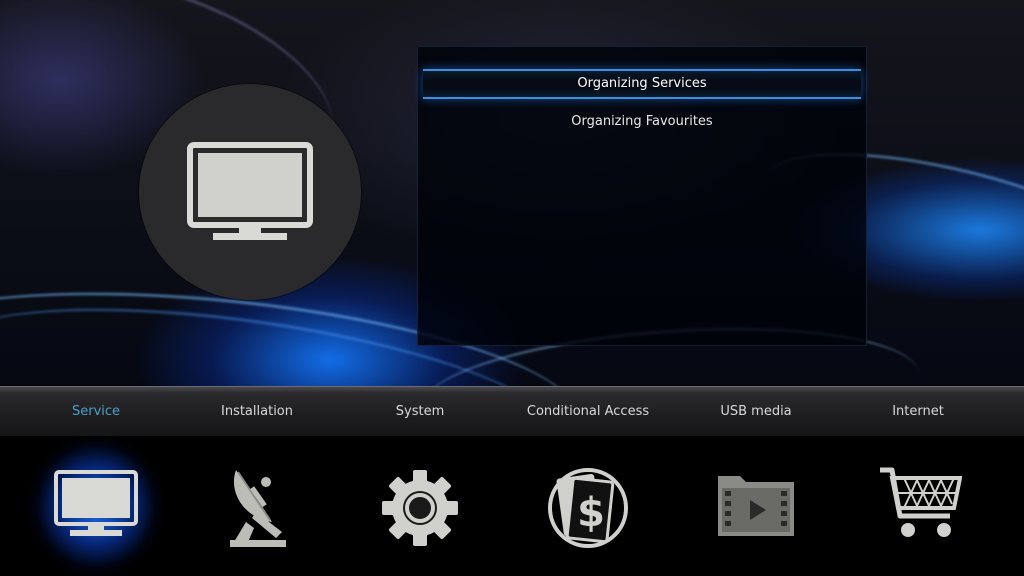 Image resolution: width=1024 pixels, height=576 pixels. Describe the element at coordinates (642, 84) in the screenshot. I see `submenu-item-organizing-services: Organizing Services` at that location.